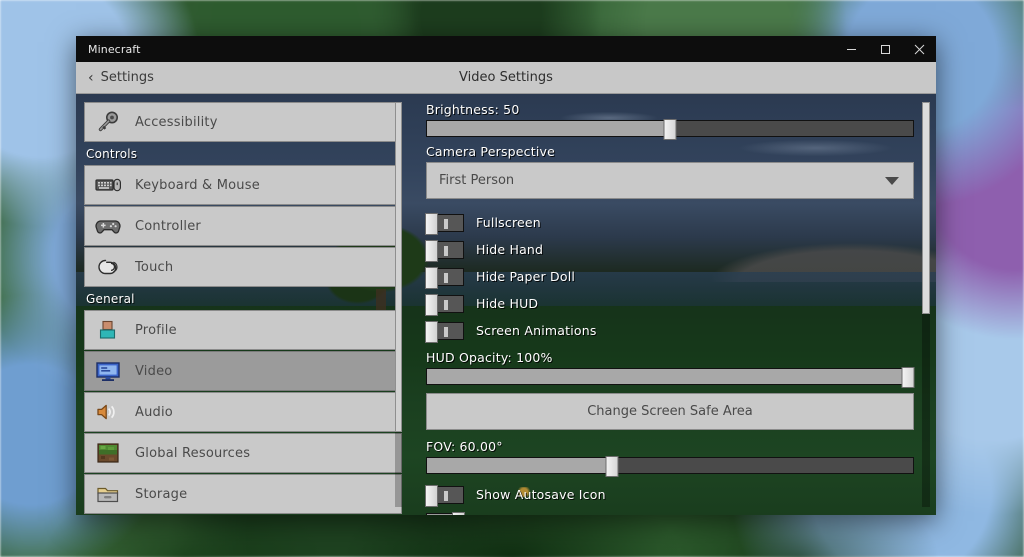  I want to click on sidebar-group-controls: Controls, so click(112, 154).